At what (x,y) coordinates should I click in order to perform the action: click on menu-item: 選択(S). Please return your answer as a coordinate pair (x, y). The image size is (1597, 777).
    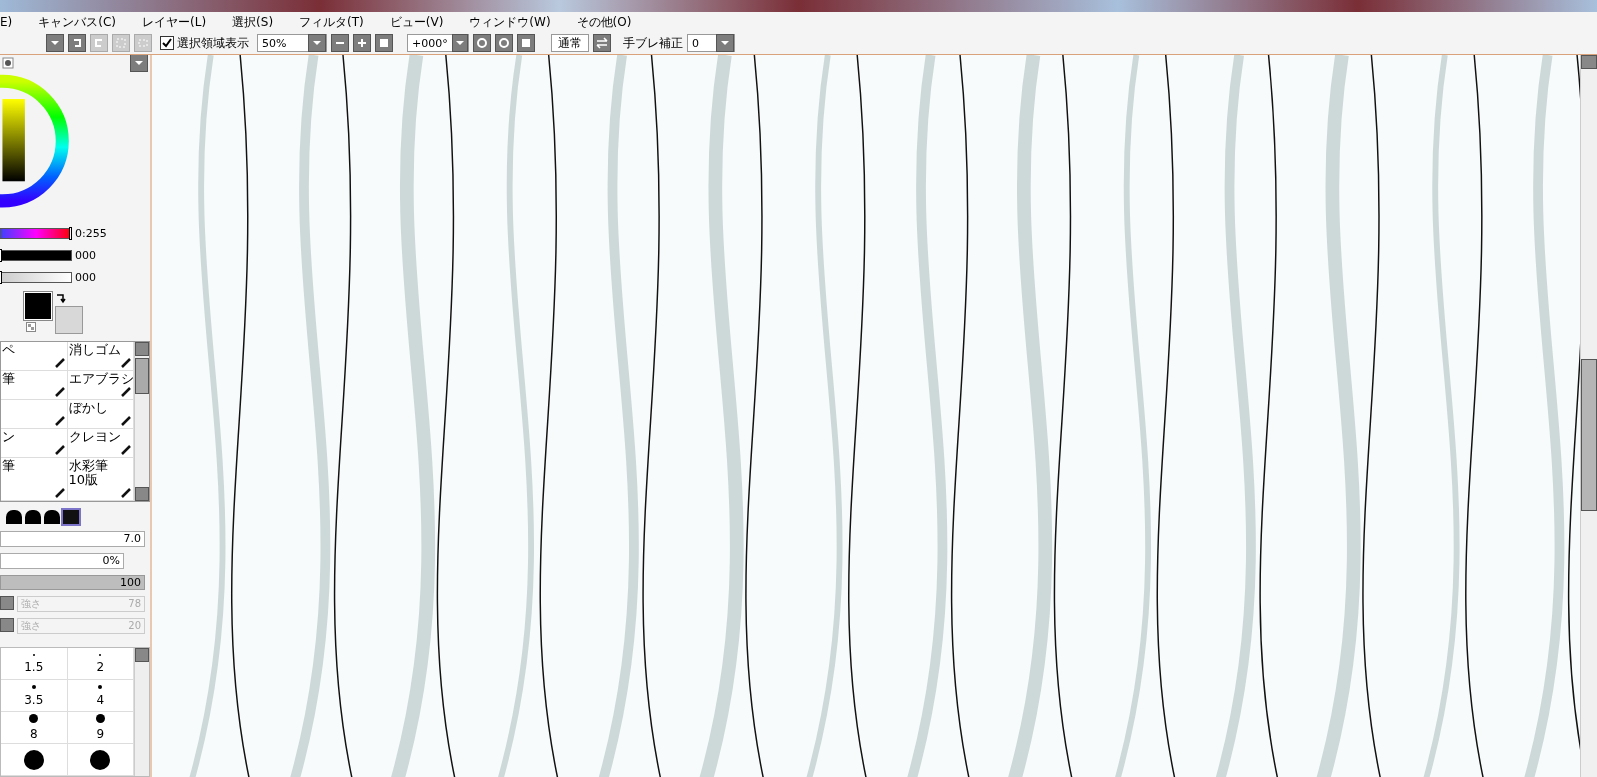
    Looking at the image, I should click on (253, 22).